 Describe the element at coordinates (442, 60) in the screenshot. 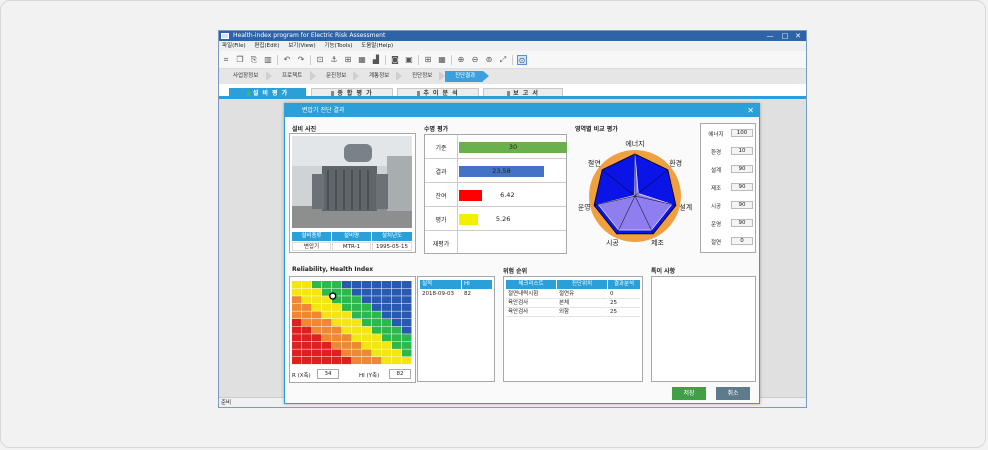

I see `grid-icon: ▦` at that location.